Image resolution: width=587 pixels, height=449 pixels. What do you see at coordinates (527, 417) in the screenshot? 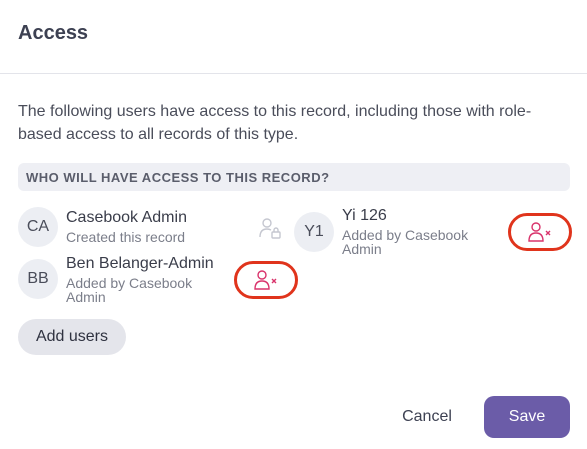
I see `save-button: Save` at bounding box center [527, 417].